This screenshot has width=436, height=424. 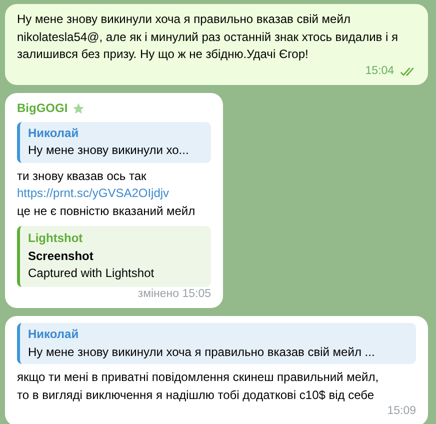 What do you see at coordinates (92, 273) in the screenshot?
I see `preview-description: Captured with Lightshot` at bounding box center [92, 273].